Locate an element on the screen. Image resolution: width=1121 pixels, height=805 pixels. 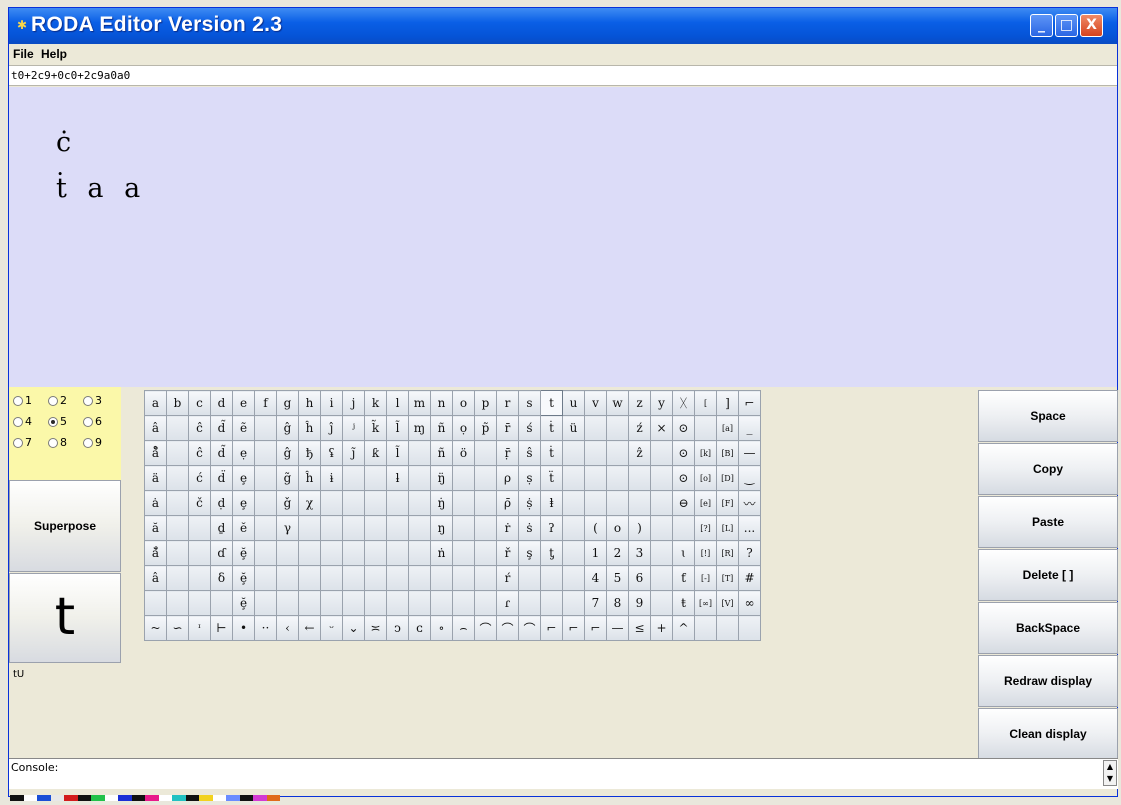
char-cell: d is located at coordinates (221, 403).